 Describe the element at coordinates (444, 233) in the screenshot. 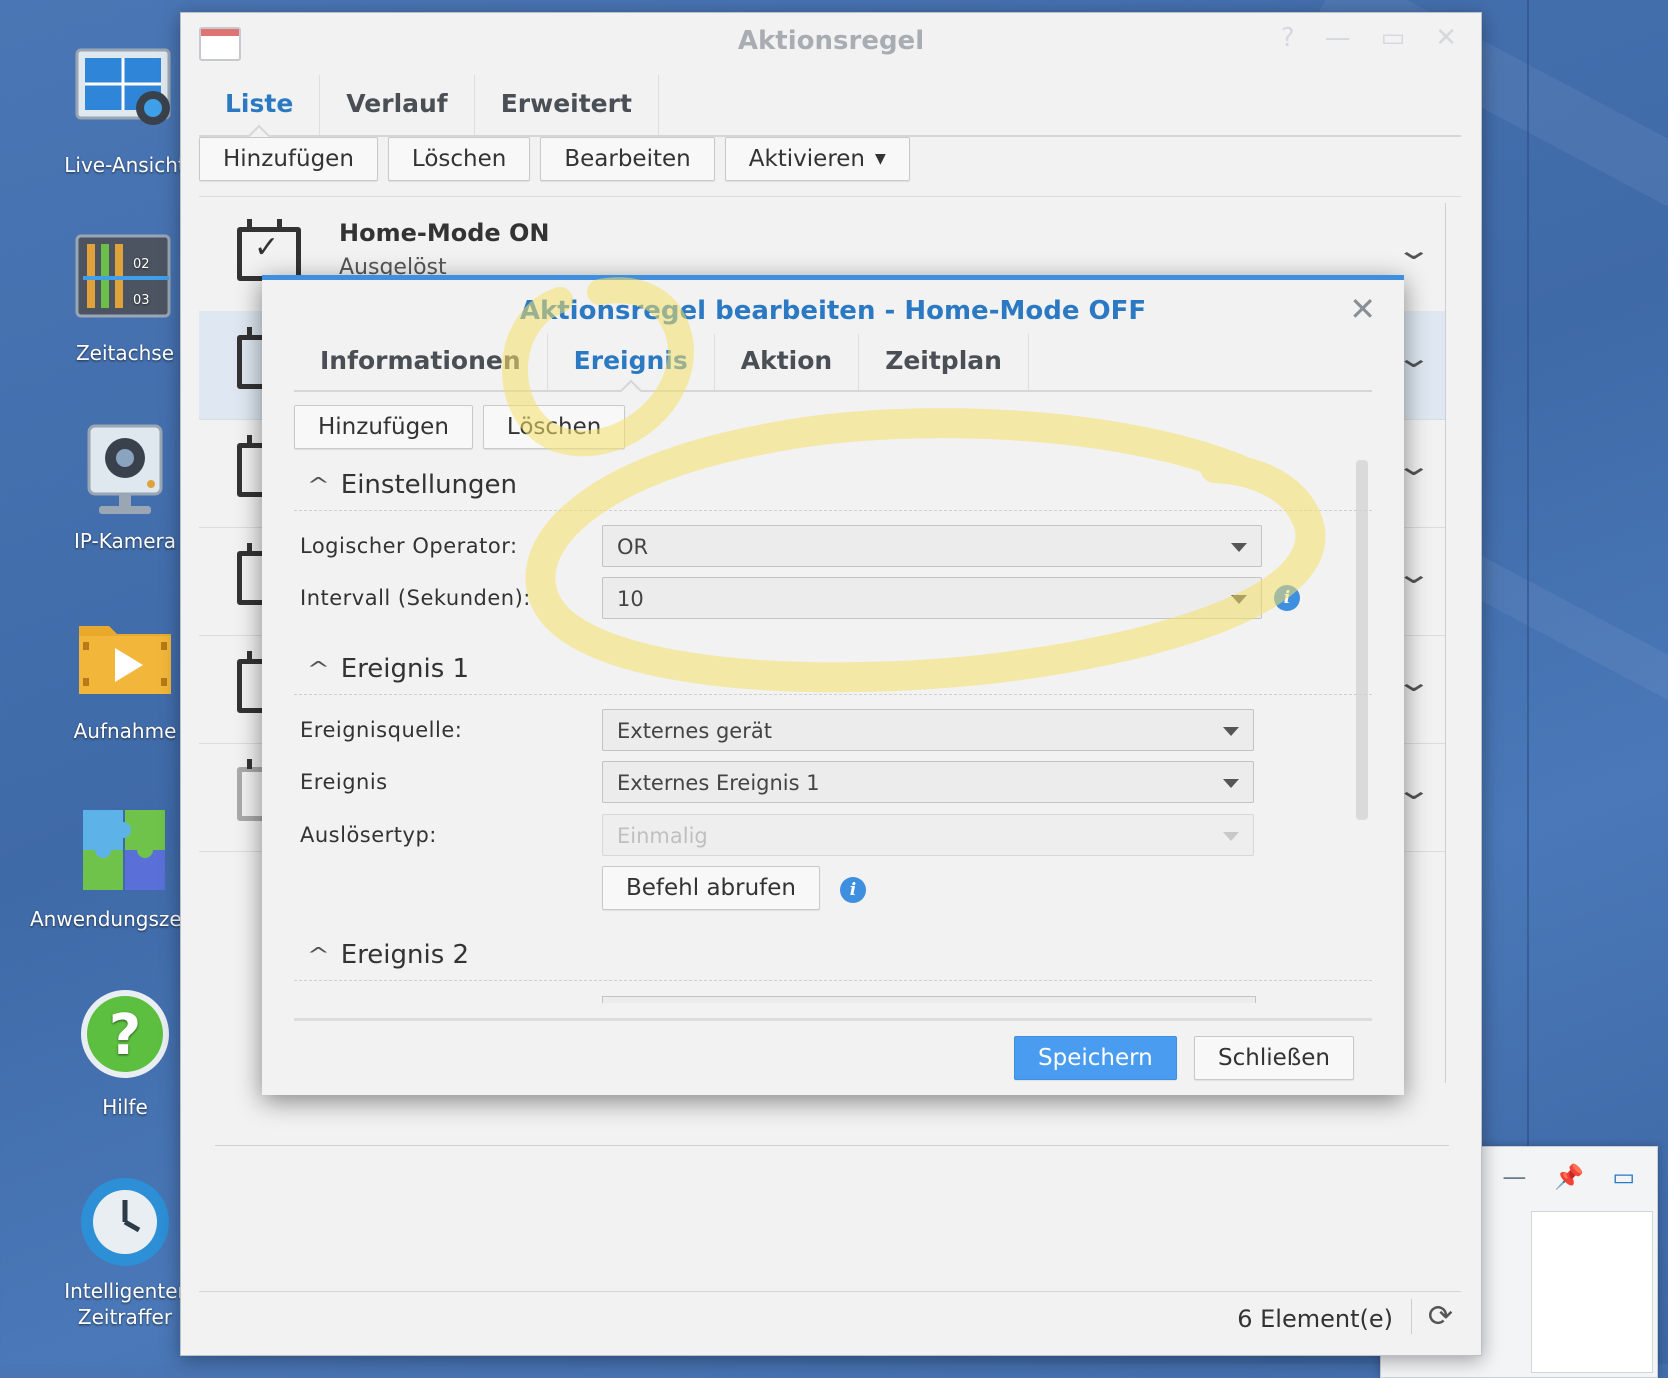

I see `rule-name: Home-Mode ON` at that location.